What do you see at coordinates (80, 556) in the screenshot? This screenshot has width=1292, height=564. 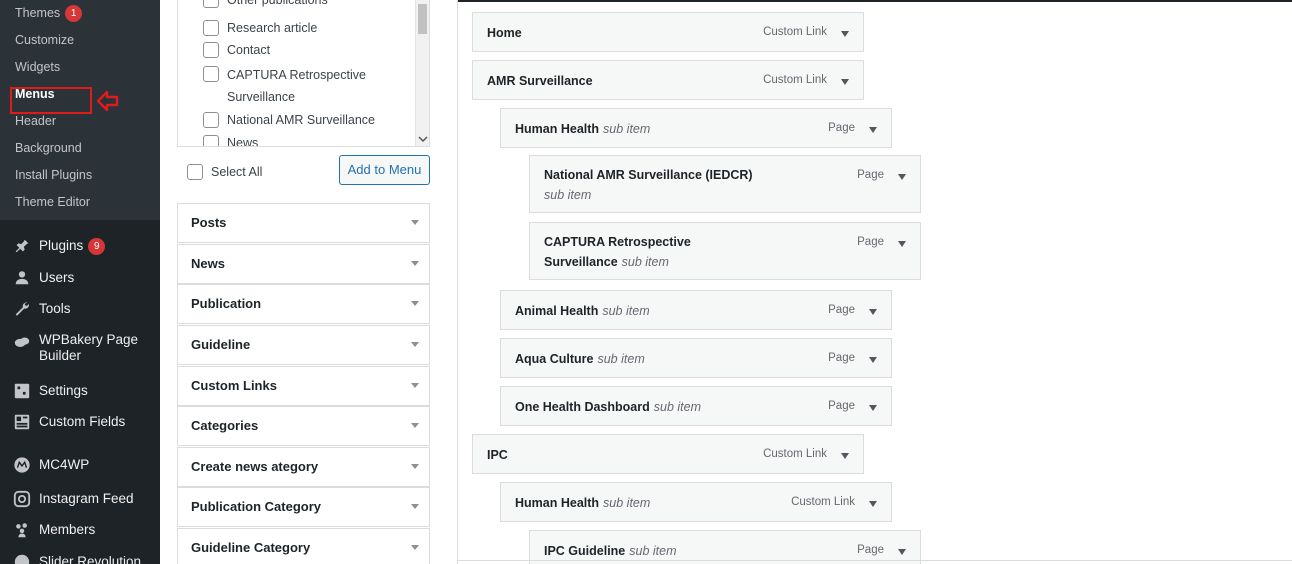 I see `menu-item-slider-revolution: Slider Revolution` at bounding box center [80, 556].